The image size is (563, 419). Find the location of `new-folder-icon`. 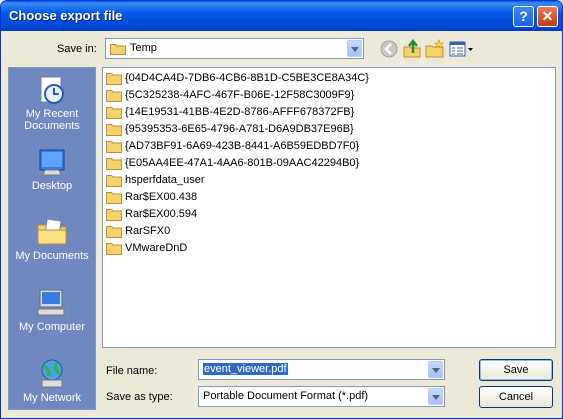

new-folder-icon is located at coordinates (435, 49).